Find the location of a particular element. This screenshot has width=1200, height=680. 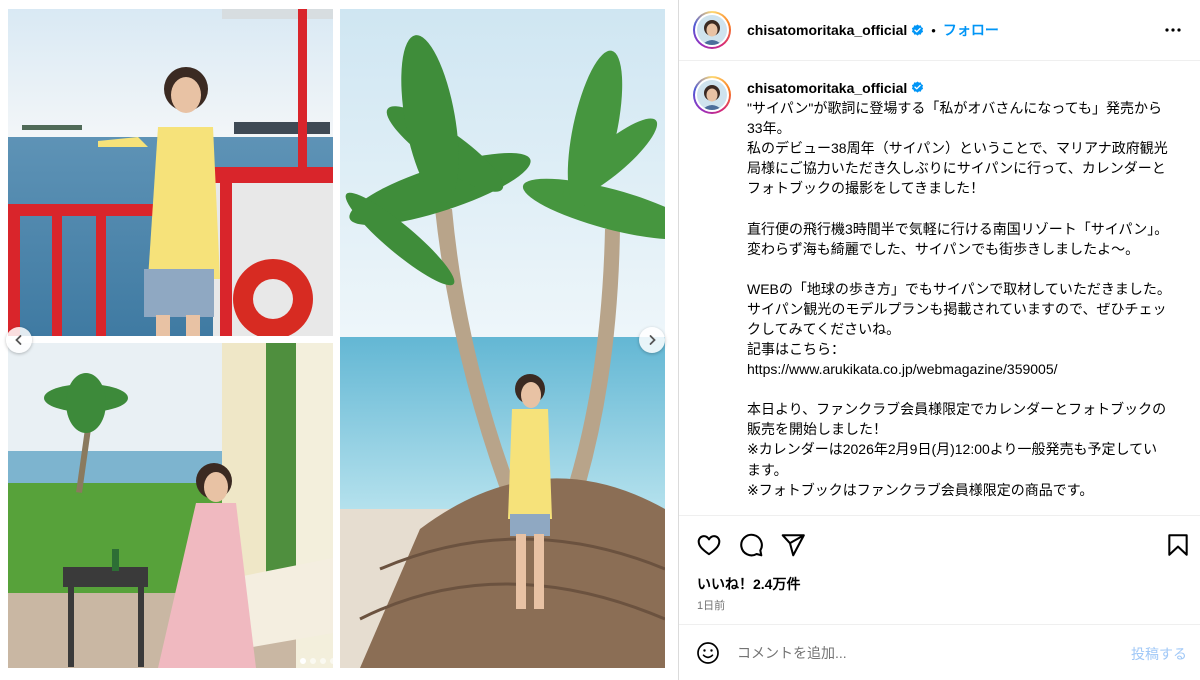

chevron-right-icon is located at coordinates (652, 340).